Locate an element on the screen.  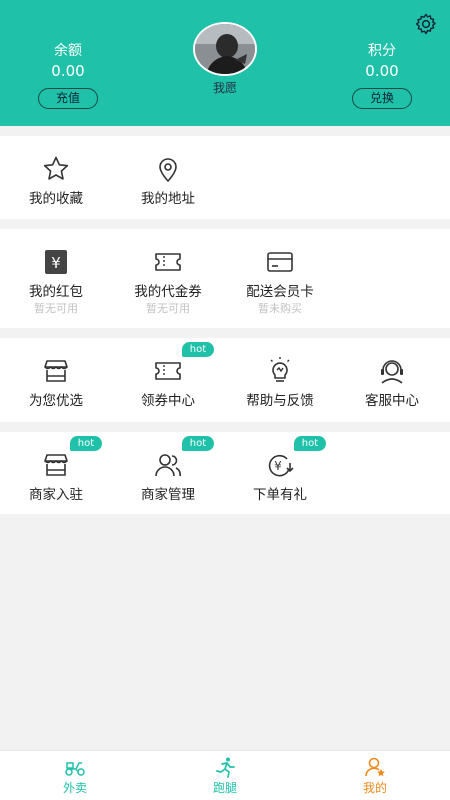
menu-item-label: 下单有礼 is located at coordinates (280, 495).